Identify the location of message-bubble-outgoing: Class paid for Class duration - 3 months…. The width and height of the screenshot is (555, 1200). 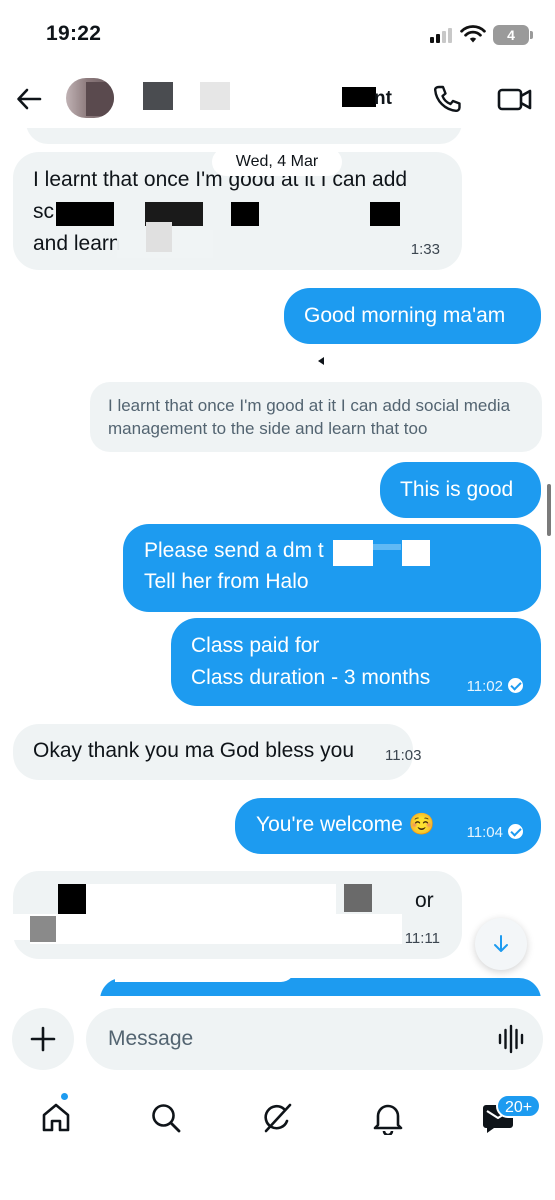
(356, 662).